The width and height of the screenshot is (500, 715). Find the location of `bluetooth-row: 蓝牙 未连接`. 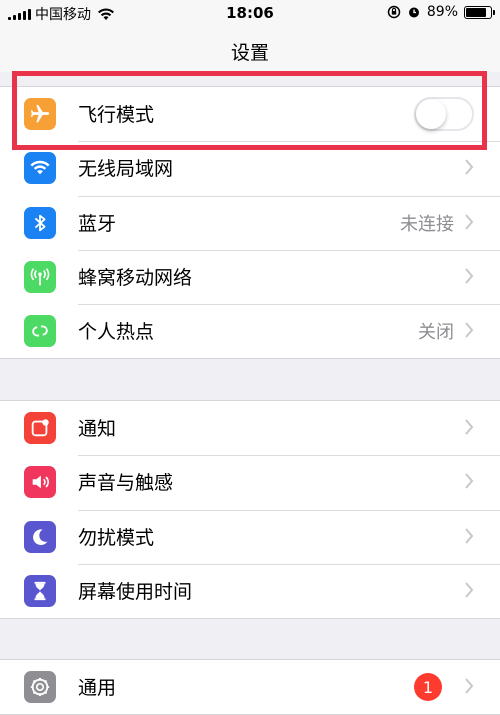

bluetooth-row: 蓝牙 未连接 is located at coordinates (250, 222).